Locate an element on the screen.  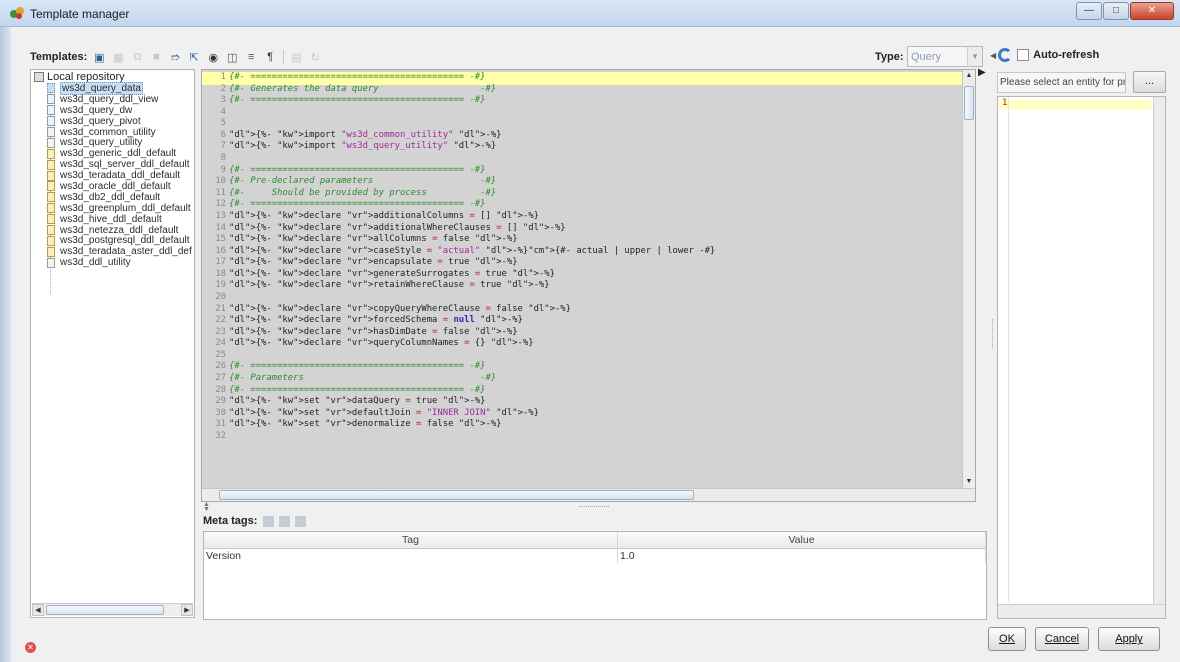
tree-item: ws3d_greenplum_ddl_default is located at coordinates (119, 208).